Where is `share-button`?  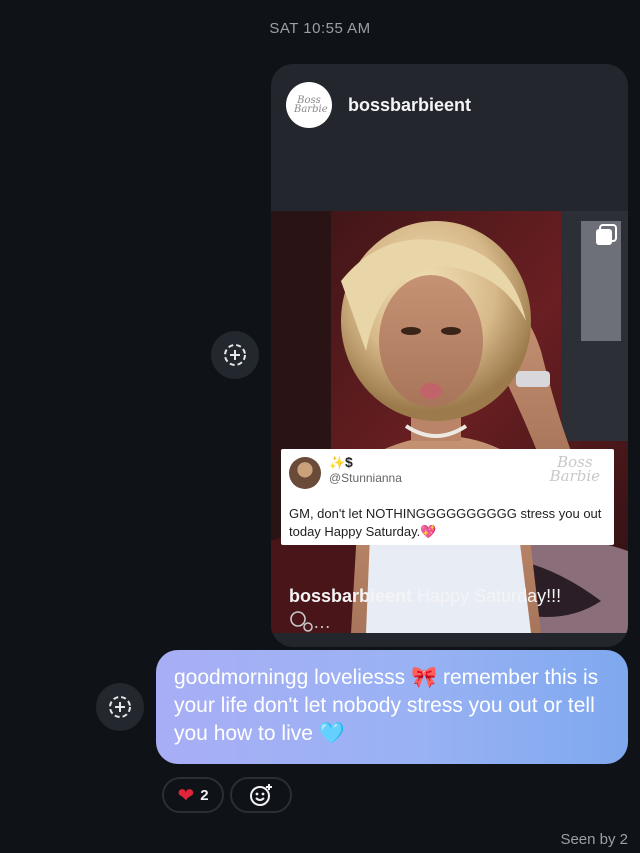
share-button is located at coordinates (235, 355).